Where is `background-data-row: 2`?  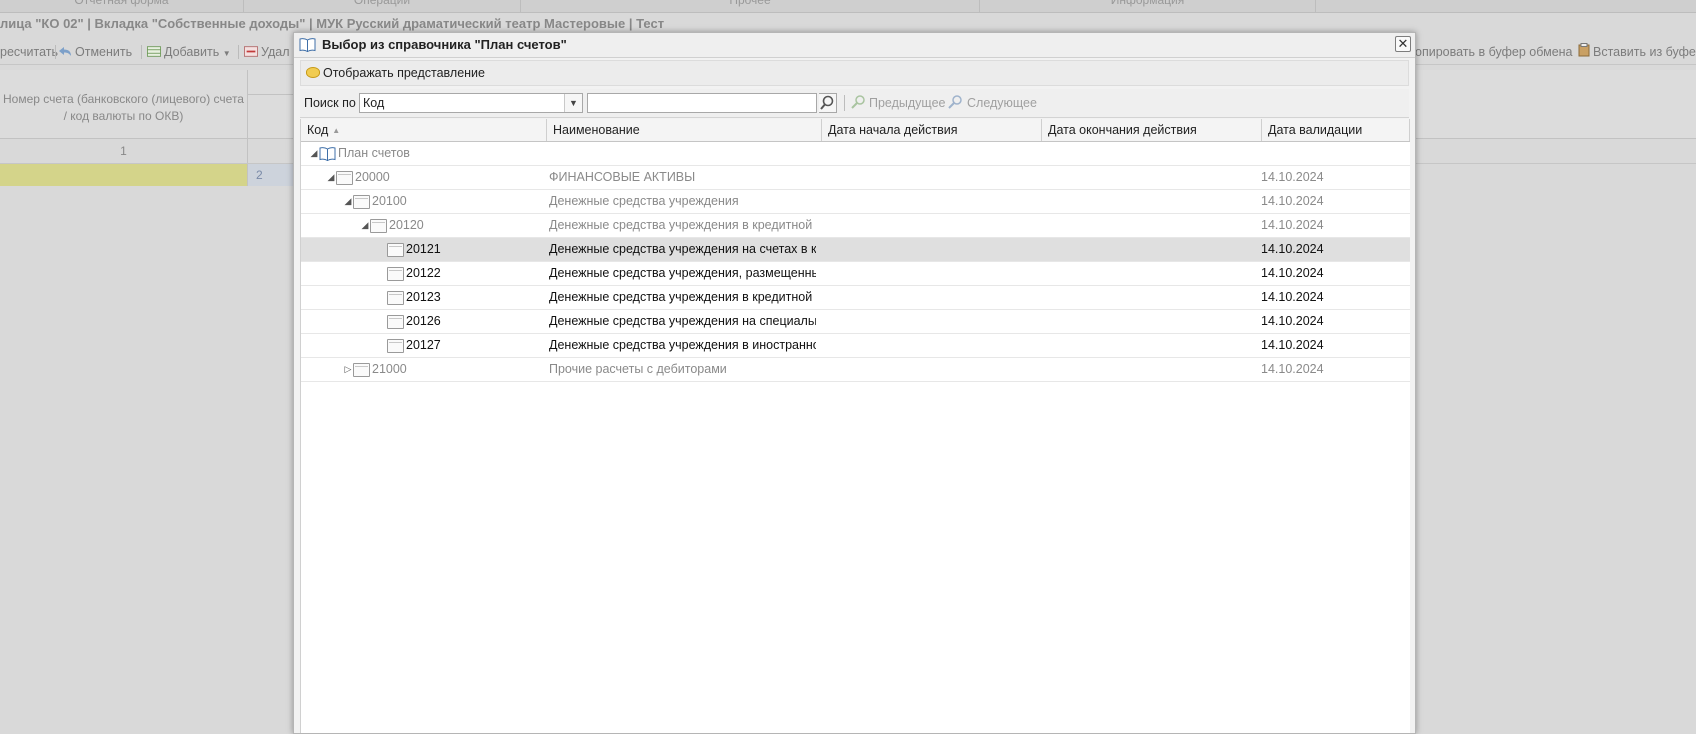
background-data-row: 2 is located at coordinates (147, 175).